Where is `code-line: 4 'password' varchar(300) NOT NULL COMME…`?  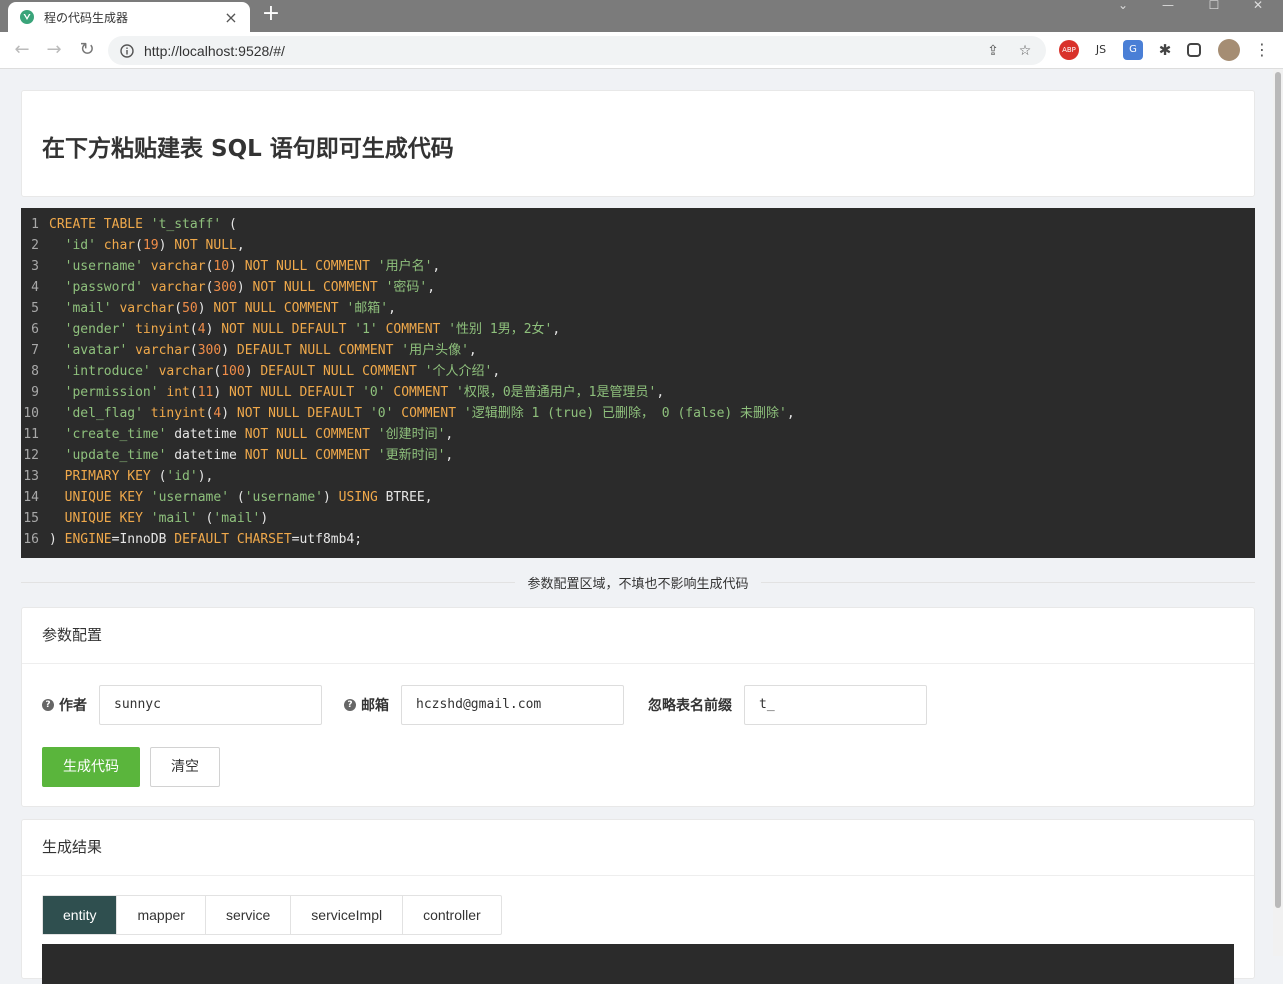 code-line: 4 'password' varchar(300) NOT NULL COMME… is located at coordinates (233, 287).